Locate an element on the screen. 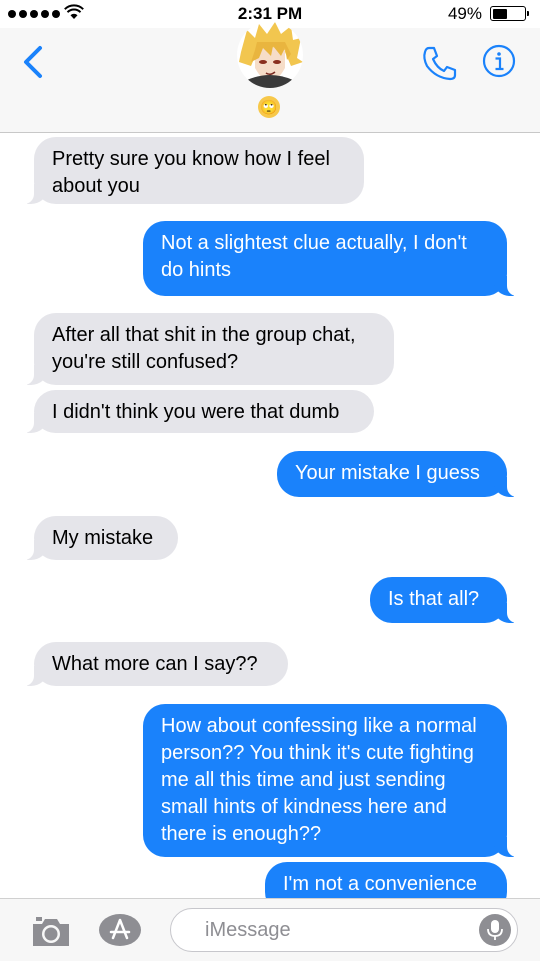 The image size is (540, 961). sent-message: Your mistake I guess is located at coordinates (397, 474).